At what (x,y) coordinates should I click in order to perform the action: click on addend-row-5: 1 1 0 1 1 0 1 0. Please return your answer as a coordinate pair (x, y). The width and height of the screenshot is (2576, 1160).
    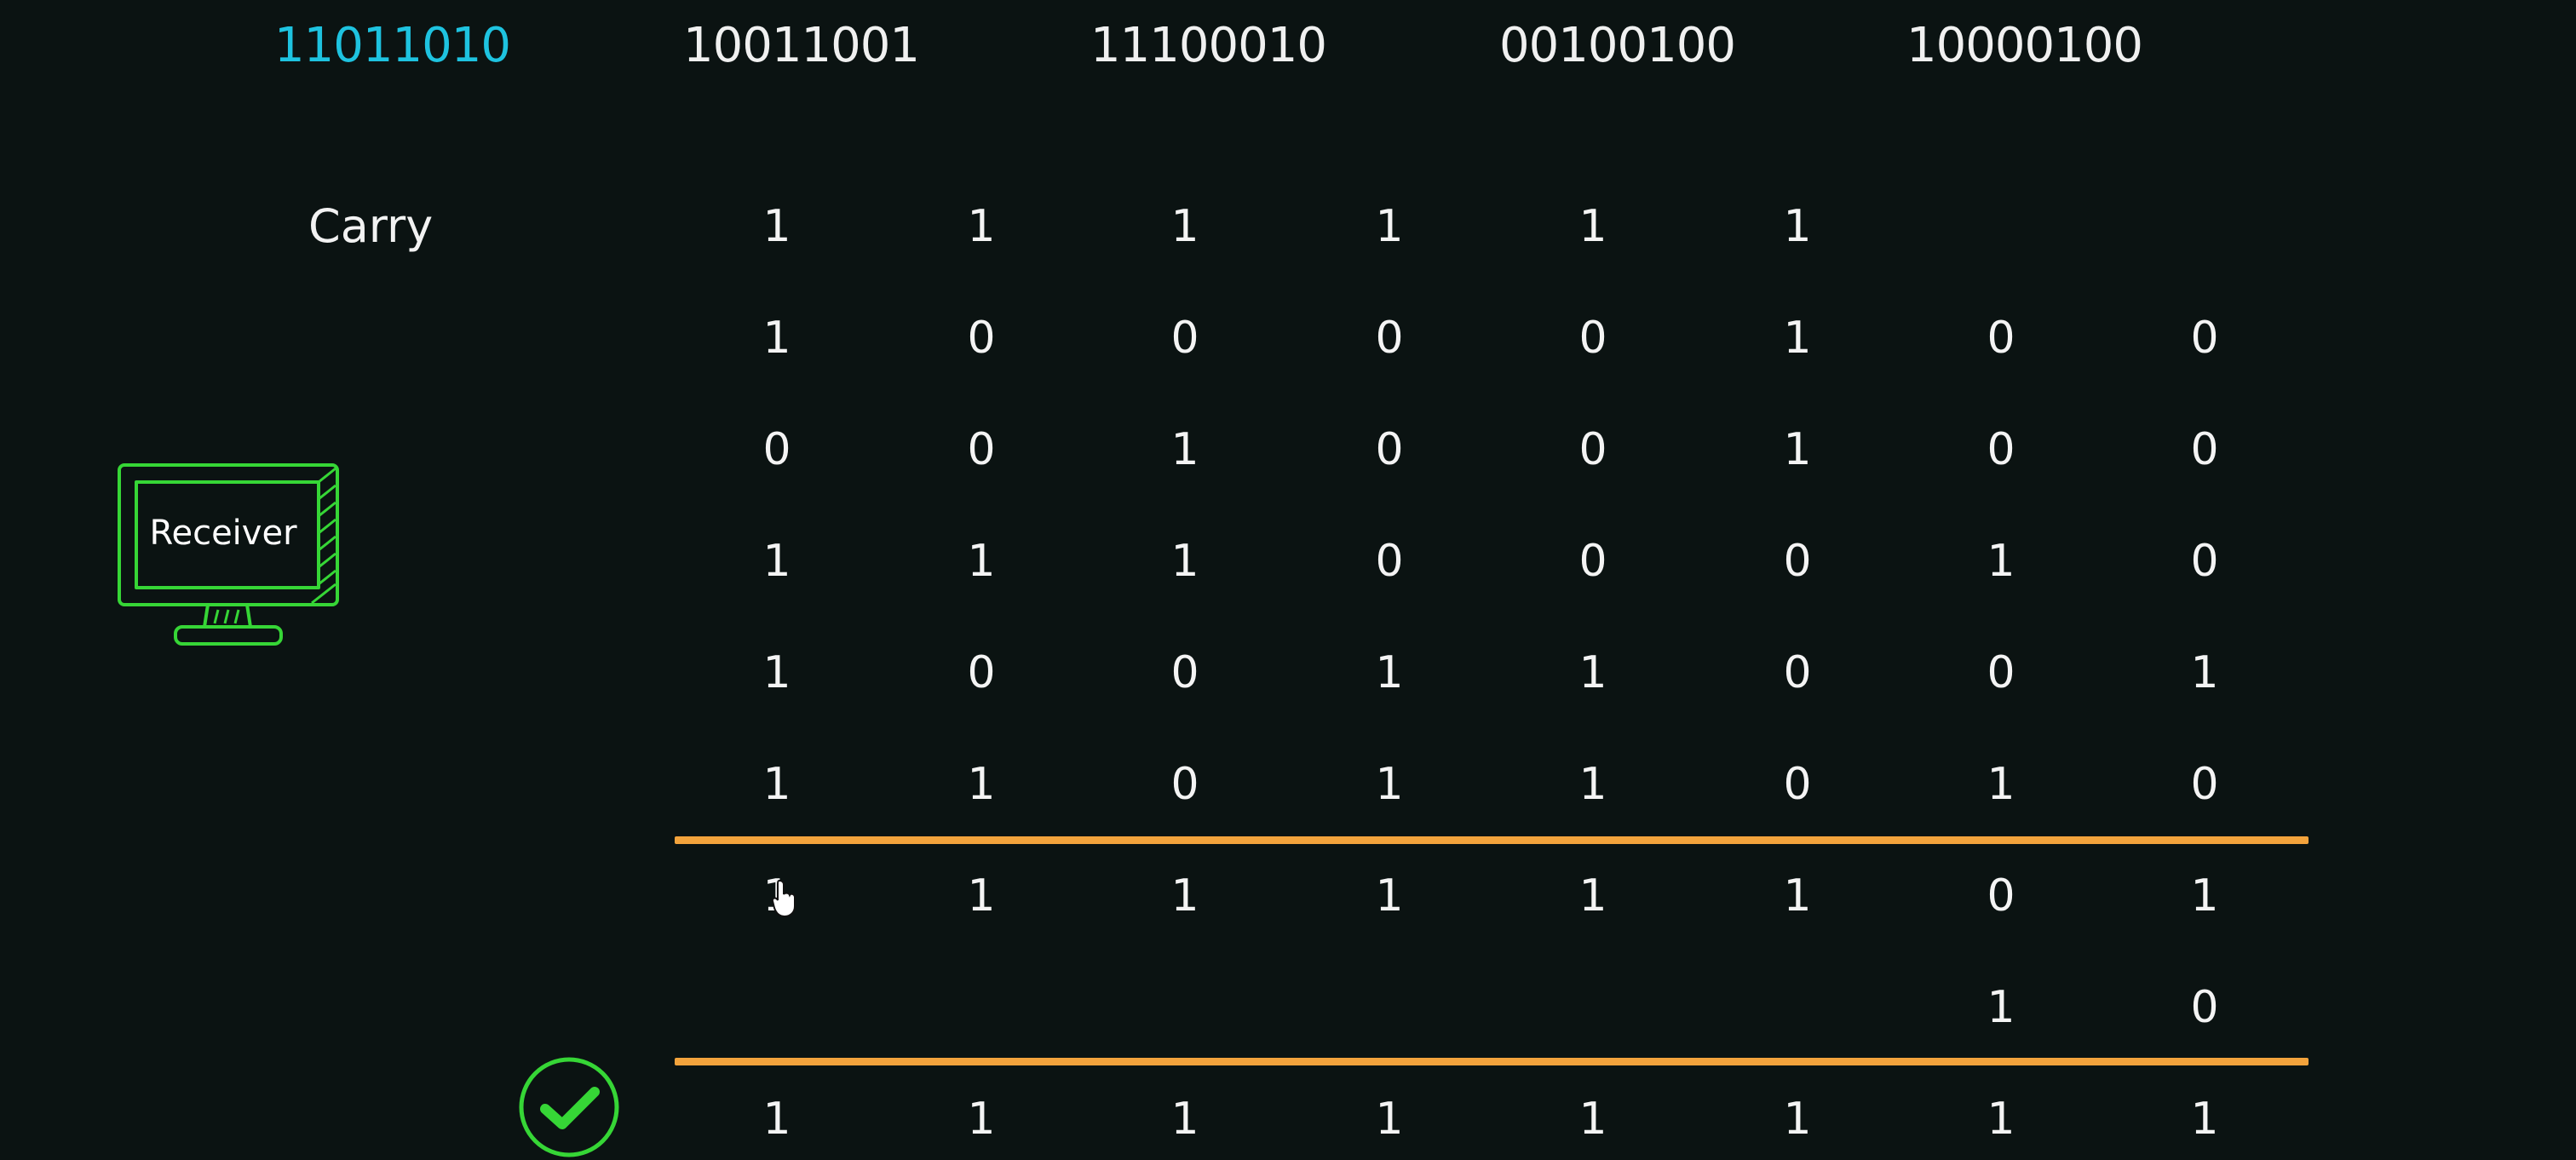
    Looking at the image, I should click on (1288, 784).